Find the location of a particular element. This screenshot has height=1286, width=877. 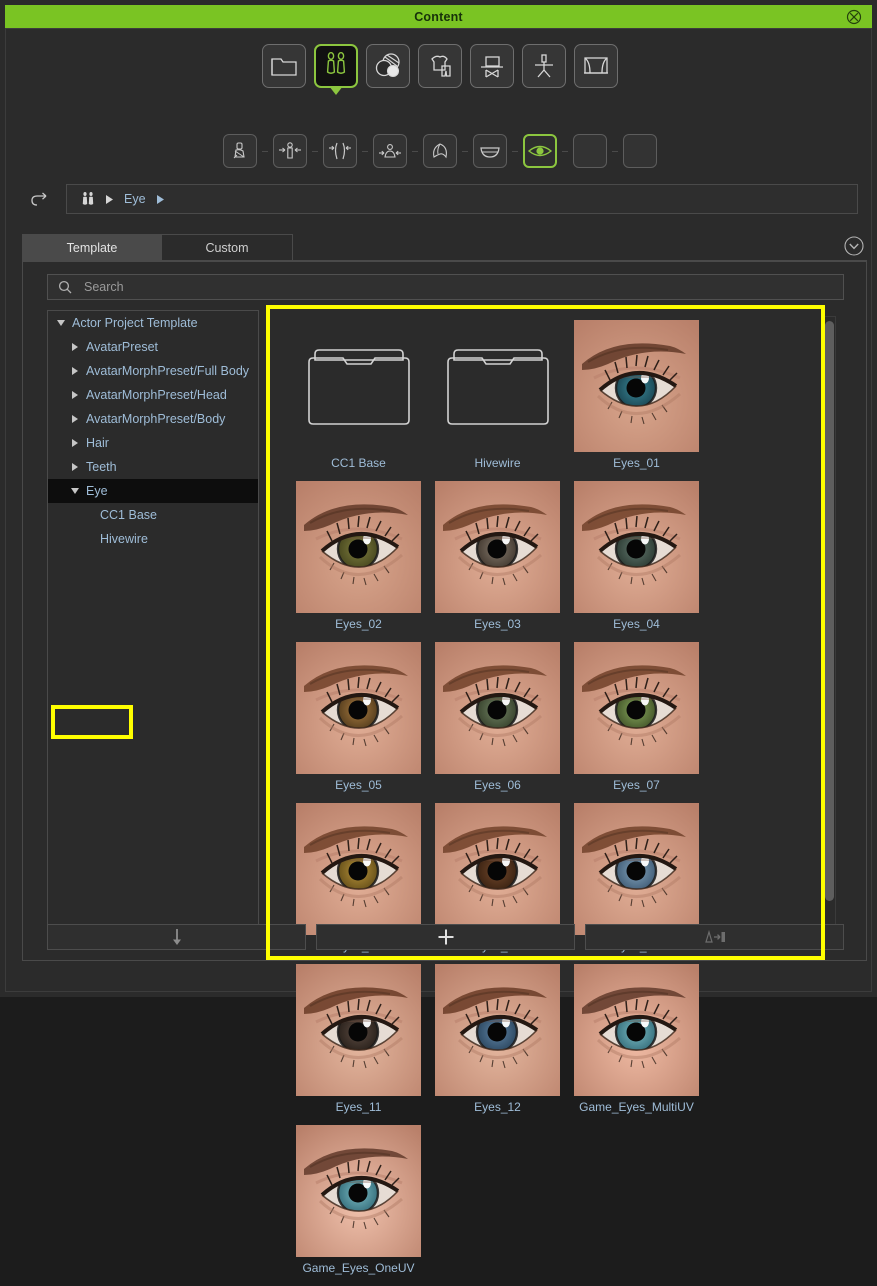

tree-item-label: Actor Project Template is located at coordinates (135, 323).